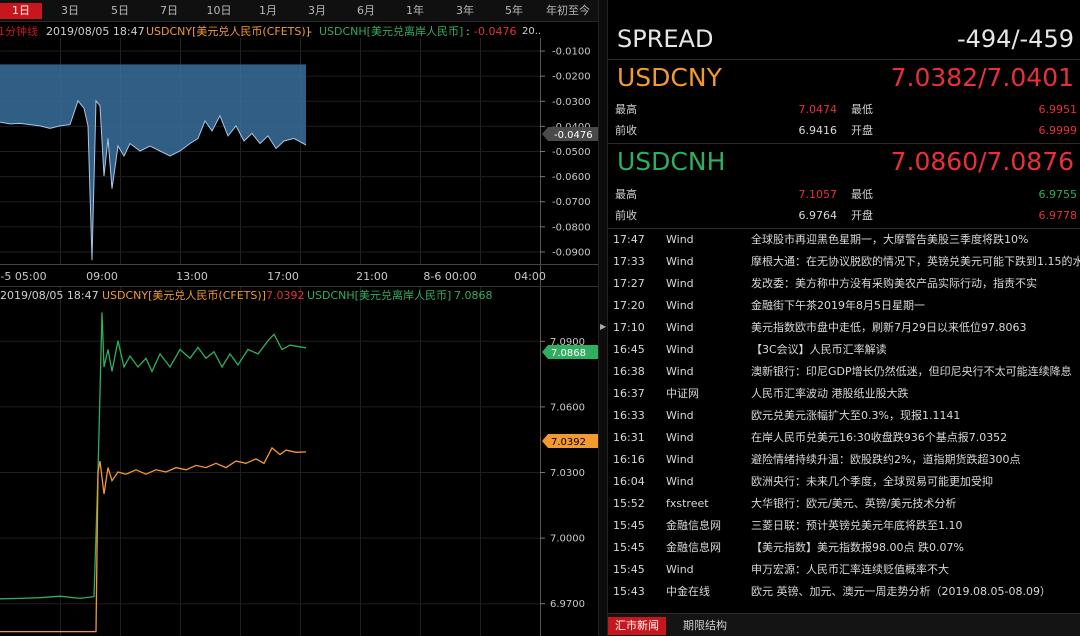 The height and width of the screenshot is (636, 1080). What do you see at coordinates (894, 283) in the screenshot?
I see `news-title: 发改委：美方称中方没有采购美农产品实际行动，指责不实` at bounding box center [894, 283].